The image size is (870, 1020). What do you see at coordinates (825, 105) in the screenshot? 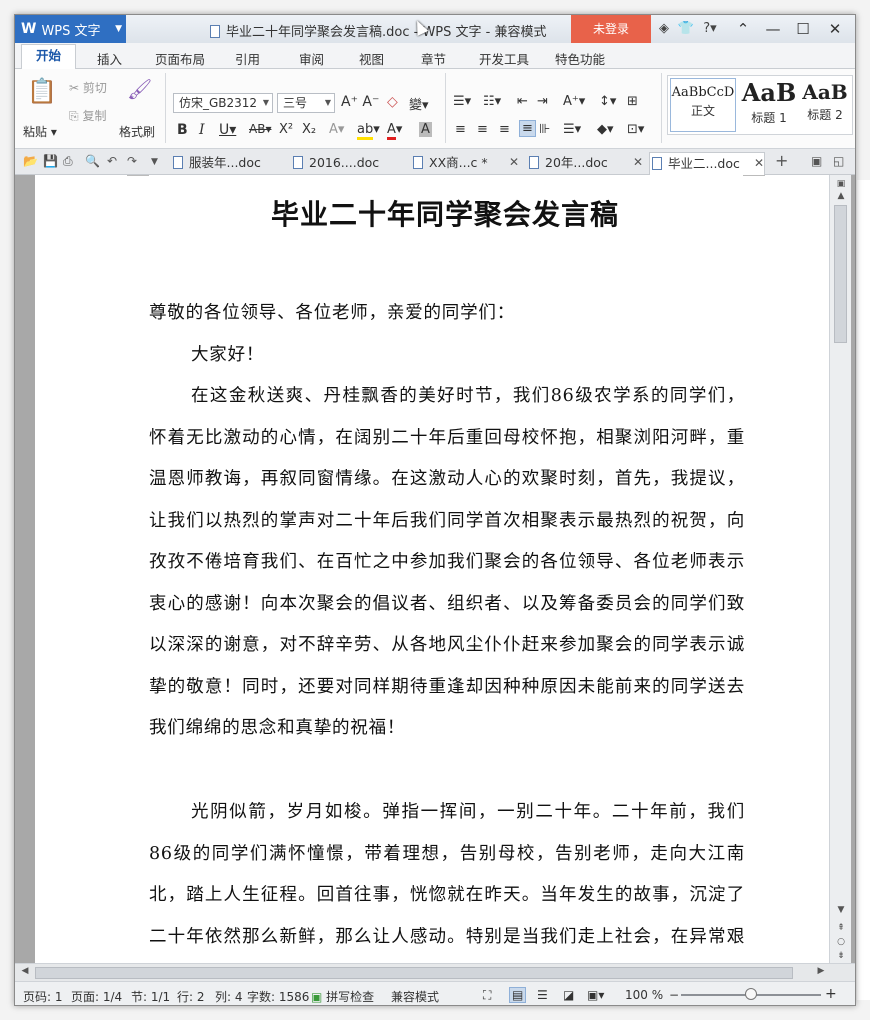
I see `style-heading-2: AaB 标题 2` at bounding box center [825, 105].